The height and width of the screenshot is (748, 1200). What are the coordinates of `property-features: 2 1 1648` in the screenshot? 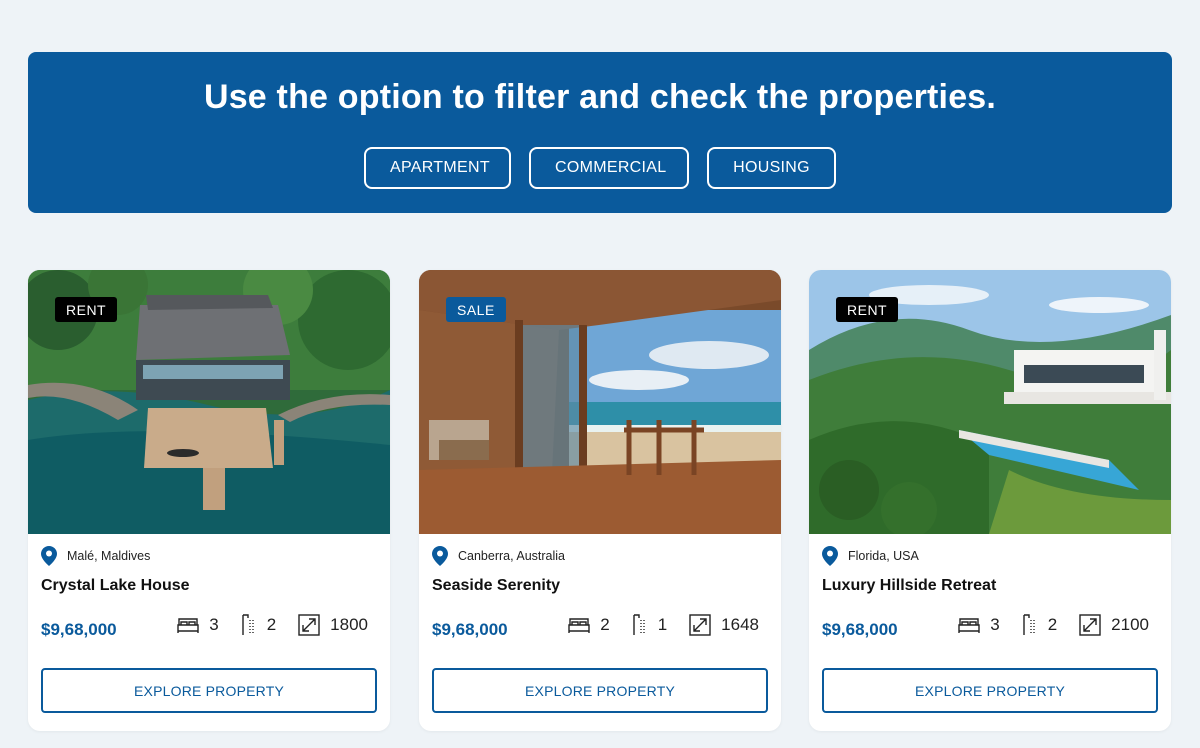 It's located at (652, 625).